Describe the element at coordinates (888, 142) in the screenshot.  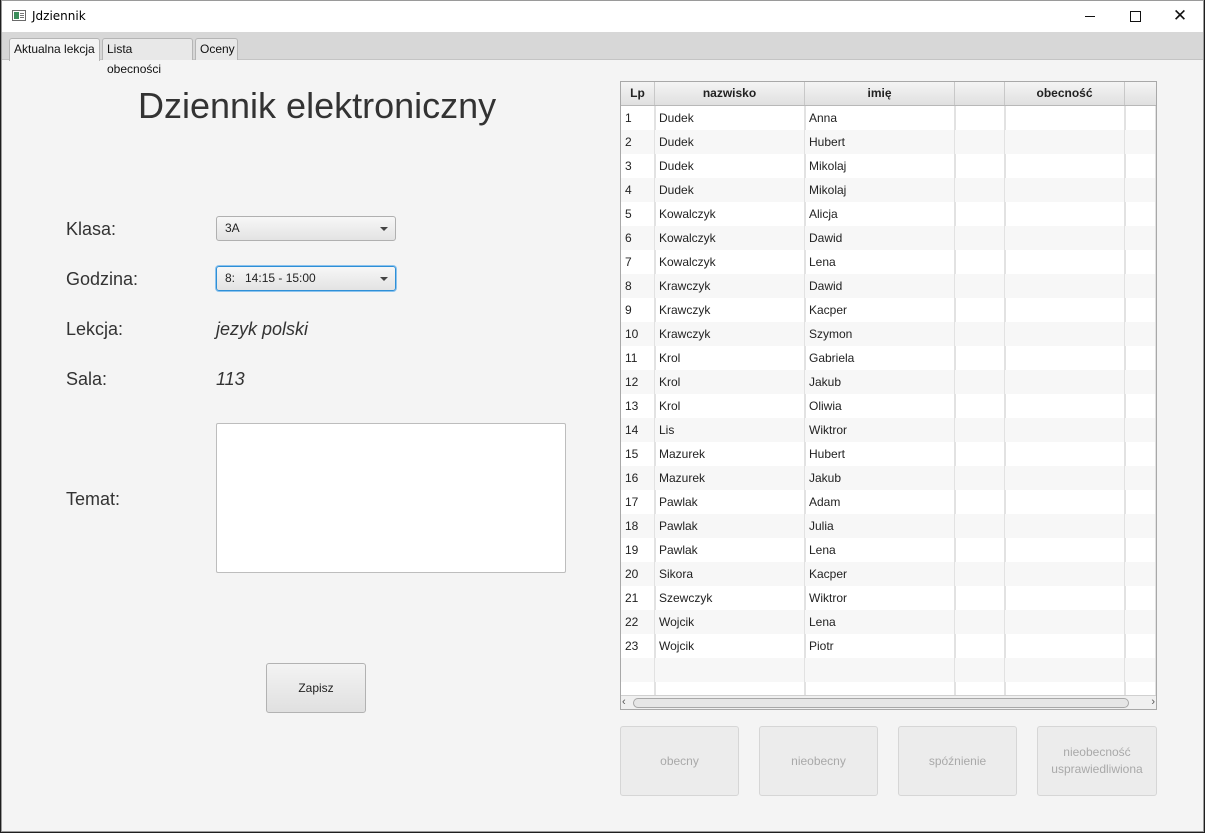
I see `table-row: 2 Dudek Hubert` at that location.